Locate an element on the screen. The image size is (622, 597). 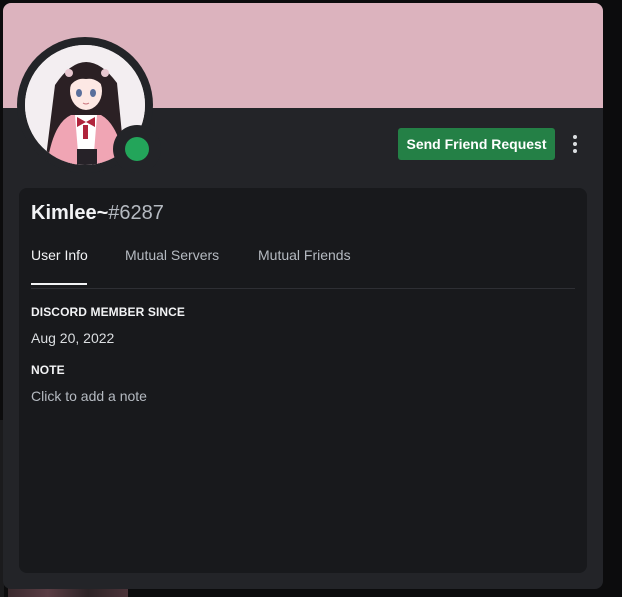
profile-tabs: User Info Mutual Servers Mutual Friends is located at coordinates (303, 266).